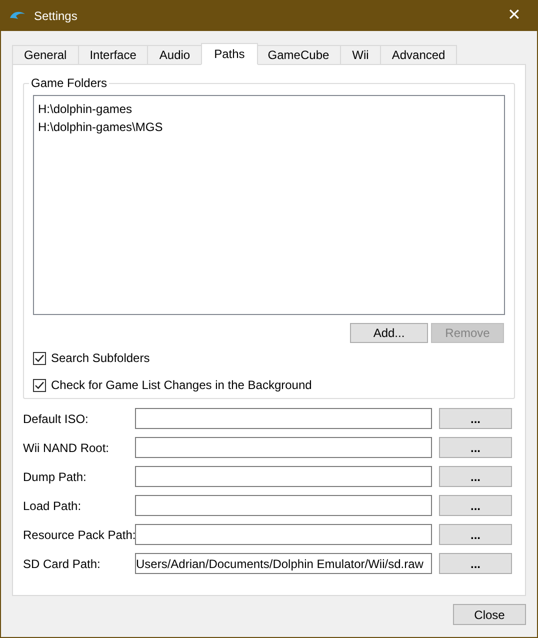 This screenshot has width=538, height=638. What do you see at coordinates (17, 16) in the screenshot?
I see `dolphin-icon` at bounding box center [17, 16].